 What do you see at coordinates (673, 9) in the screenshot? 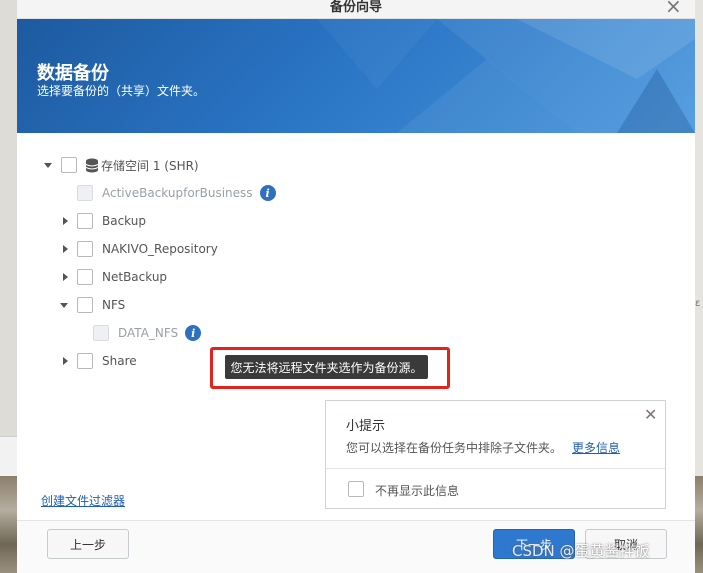
I see `close-icon: ×` at bounding box center [673, 9].